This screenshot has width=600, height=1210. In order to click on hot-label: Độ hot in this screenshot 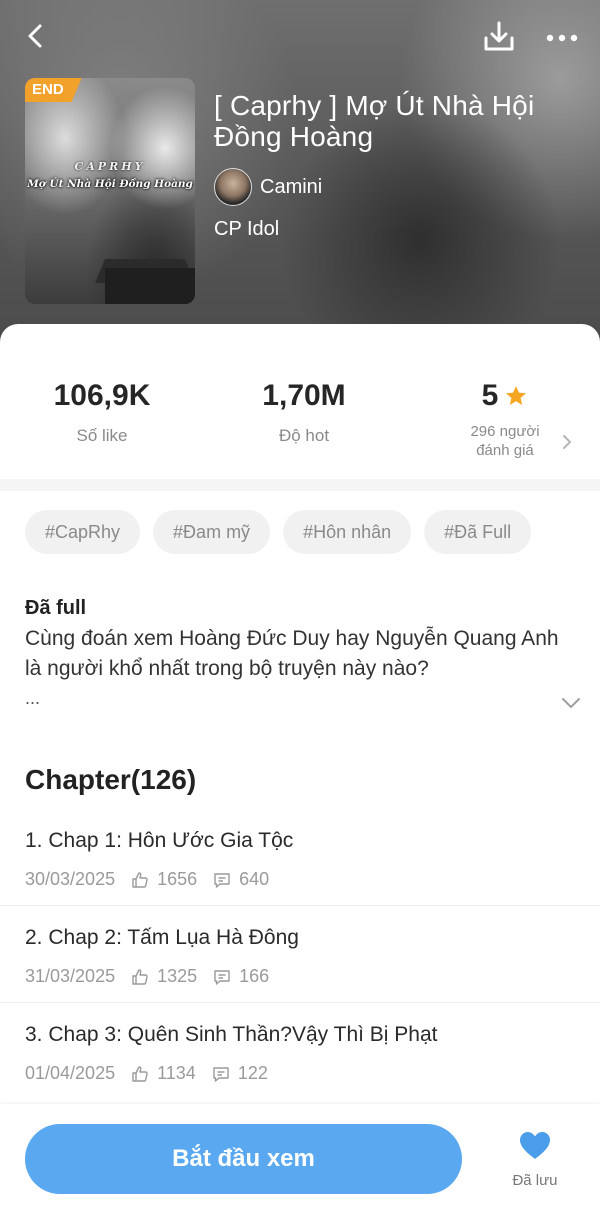, I will do `click(304, 435)`.